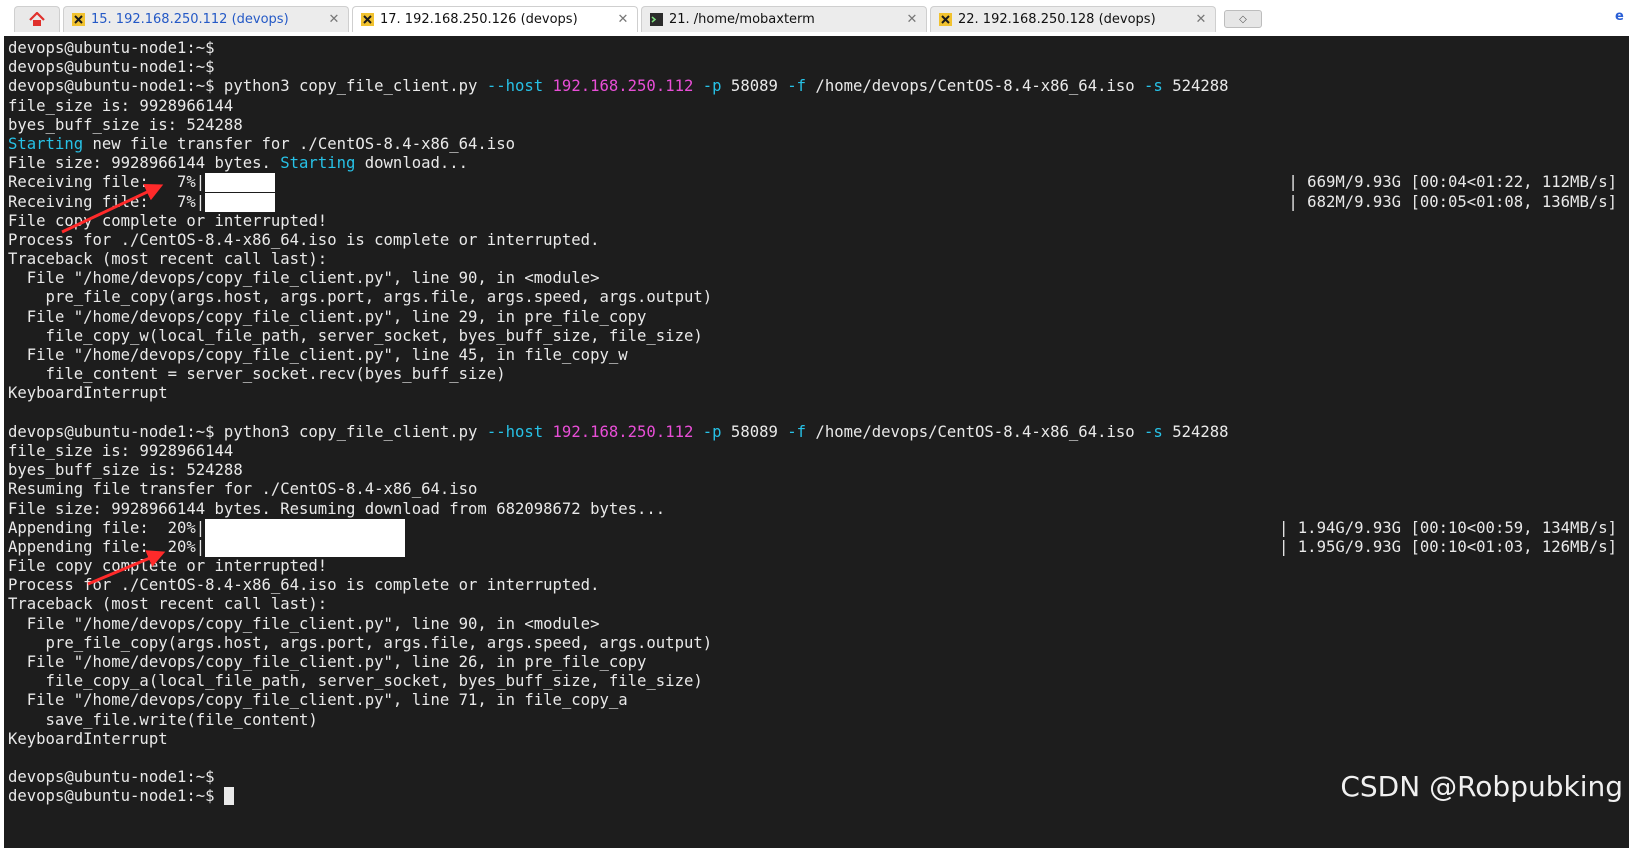  What do you see at coordinates (479, 19) in the screenshot?
I see `tab-label: 17. 192.168.250.126 (devops)` at bounding box center [479, 19].